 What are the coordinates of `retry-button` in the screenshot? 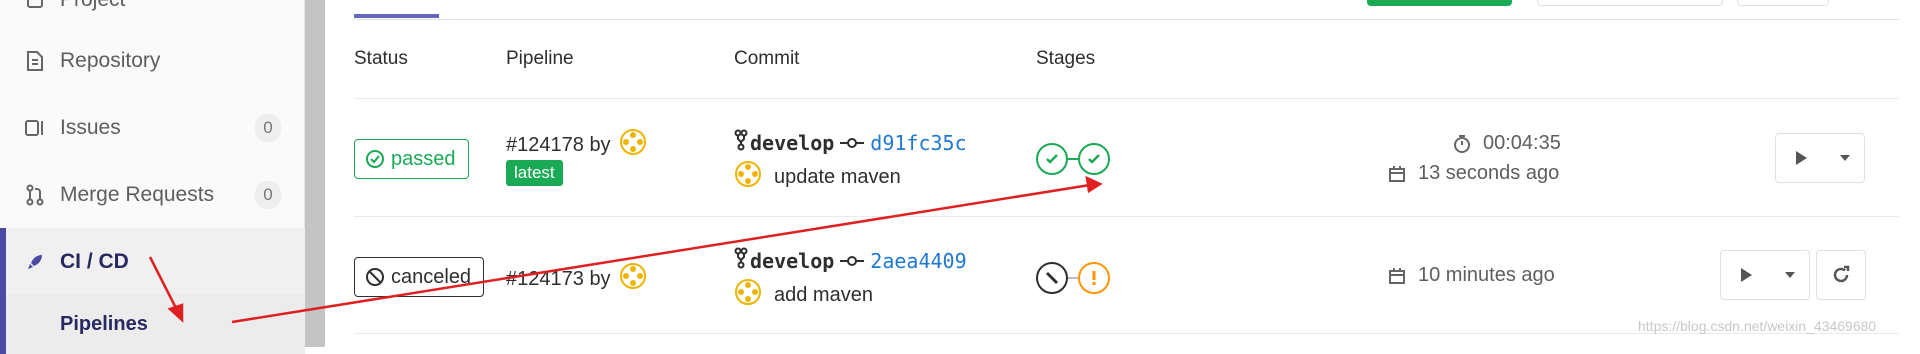 It's located at (1841, 275).